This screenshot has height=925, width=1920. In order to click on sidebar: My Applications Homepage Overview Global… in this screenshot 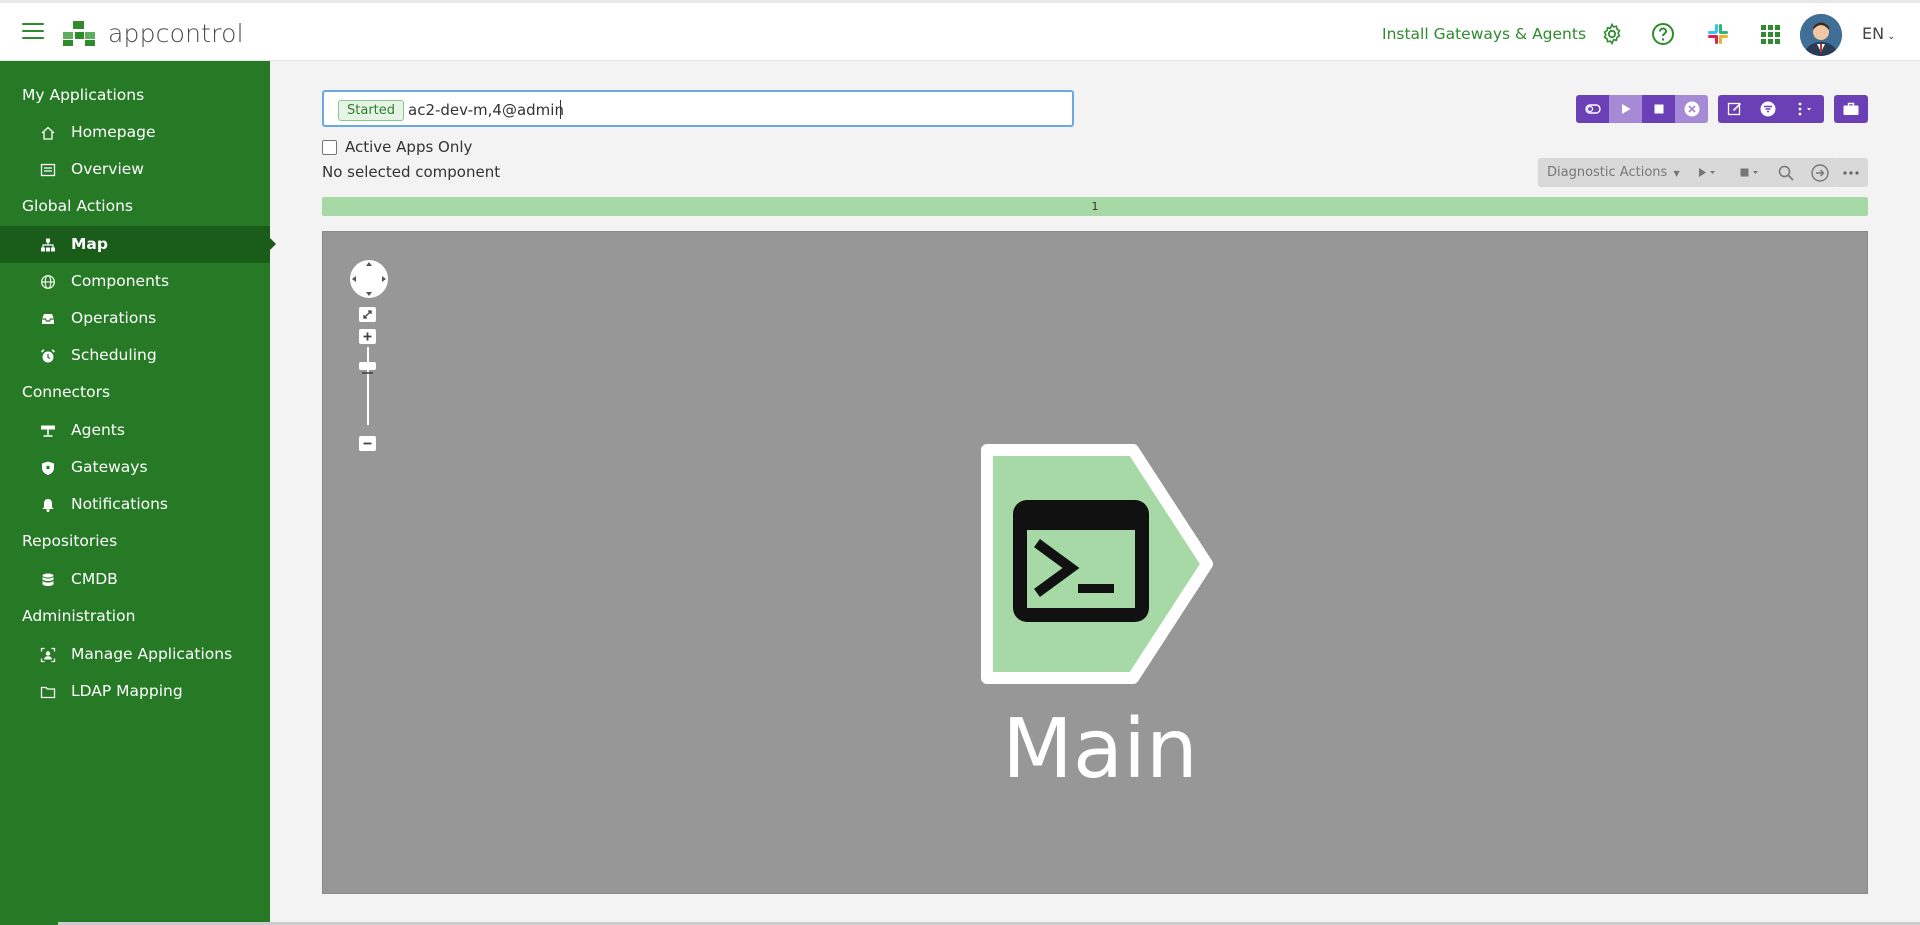, I will do `click(138, 493)`.